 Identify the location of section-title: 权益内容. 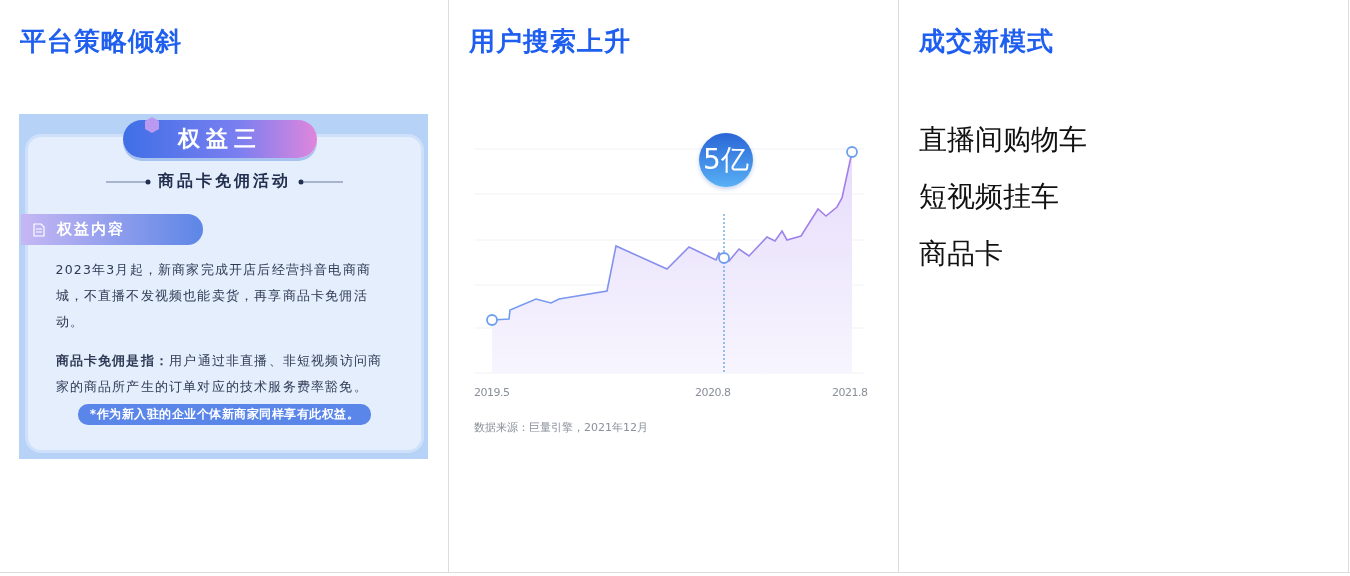
(91, 229).